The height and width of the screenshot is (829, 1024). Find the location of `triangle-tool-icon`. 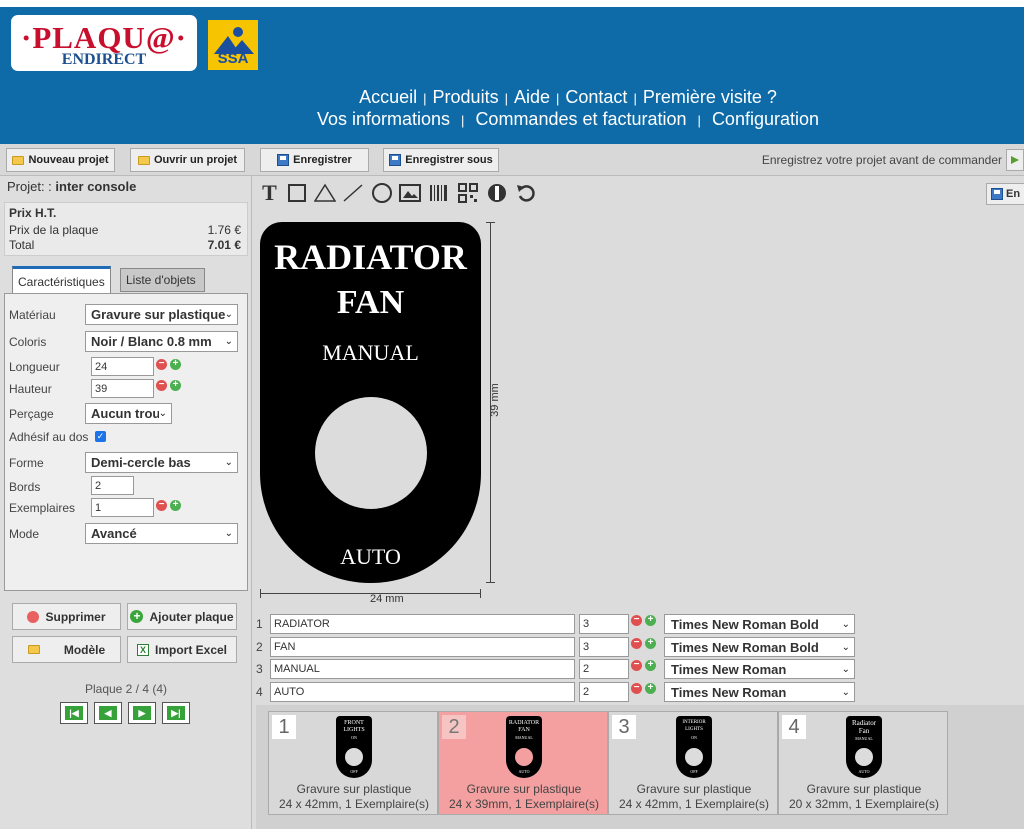

triangle-tool-icon is located at coordinates (324, 193).